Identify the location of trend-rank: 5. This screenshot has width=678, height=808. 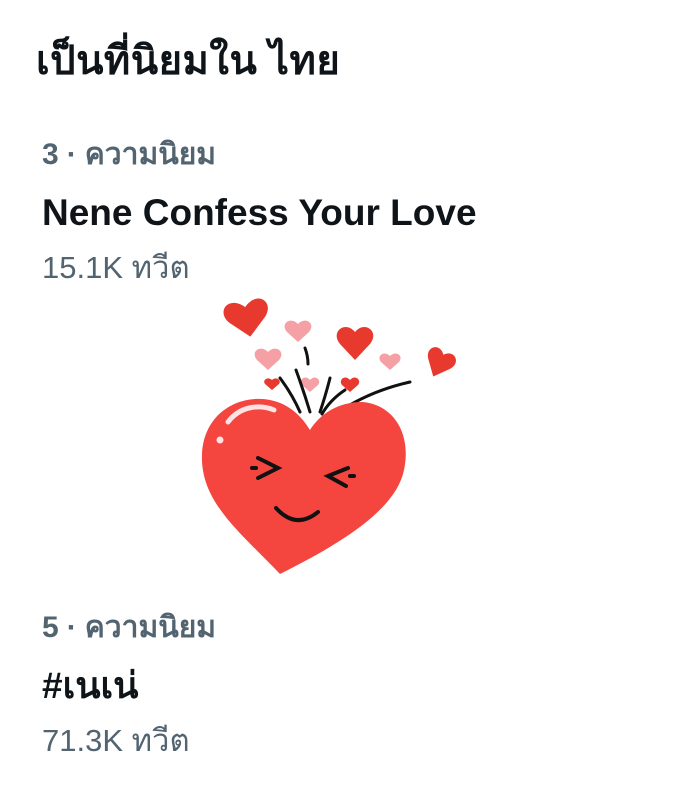
(50, 627).